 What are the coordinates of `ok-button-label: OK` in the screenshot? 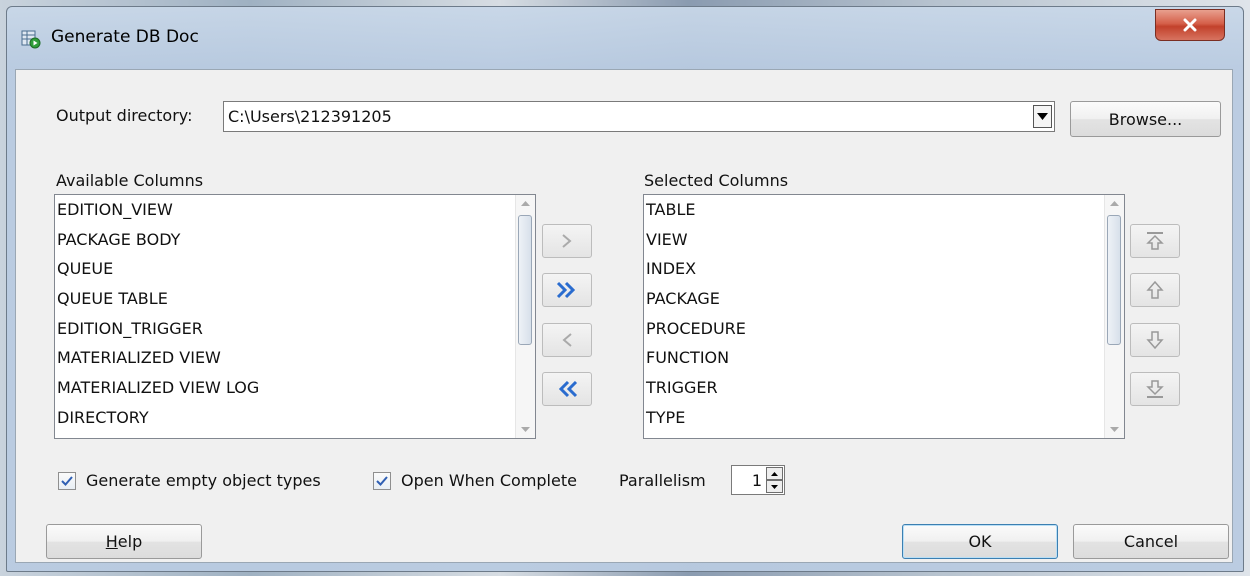 It's located at (980, 541).